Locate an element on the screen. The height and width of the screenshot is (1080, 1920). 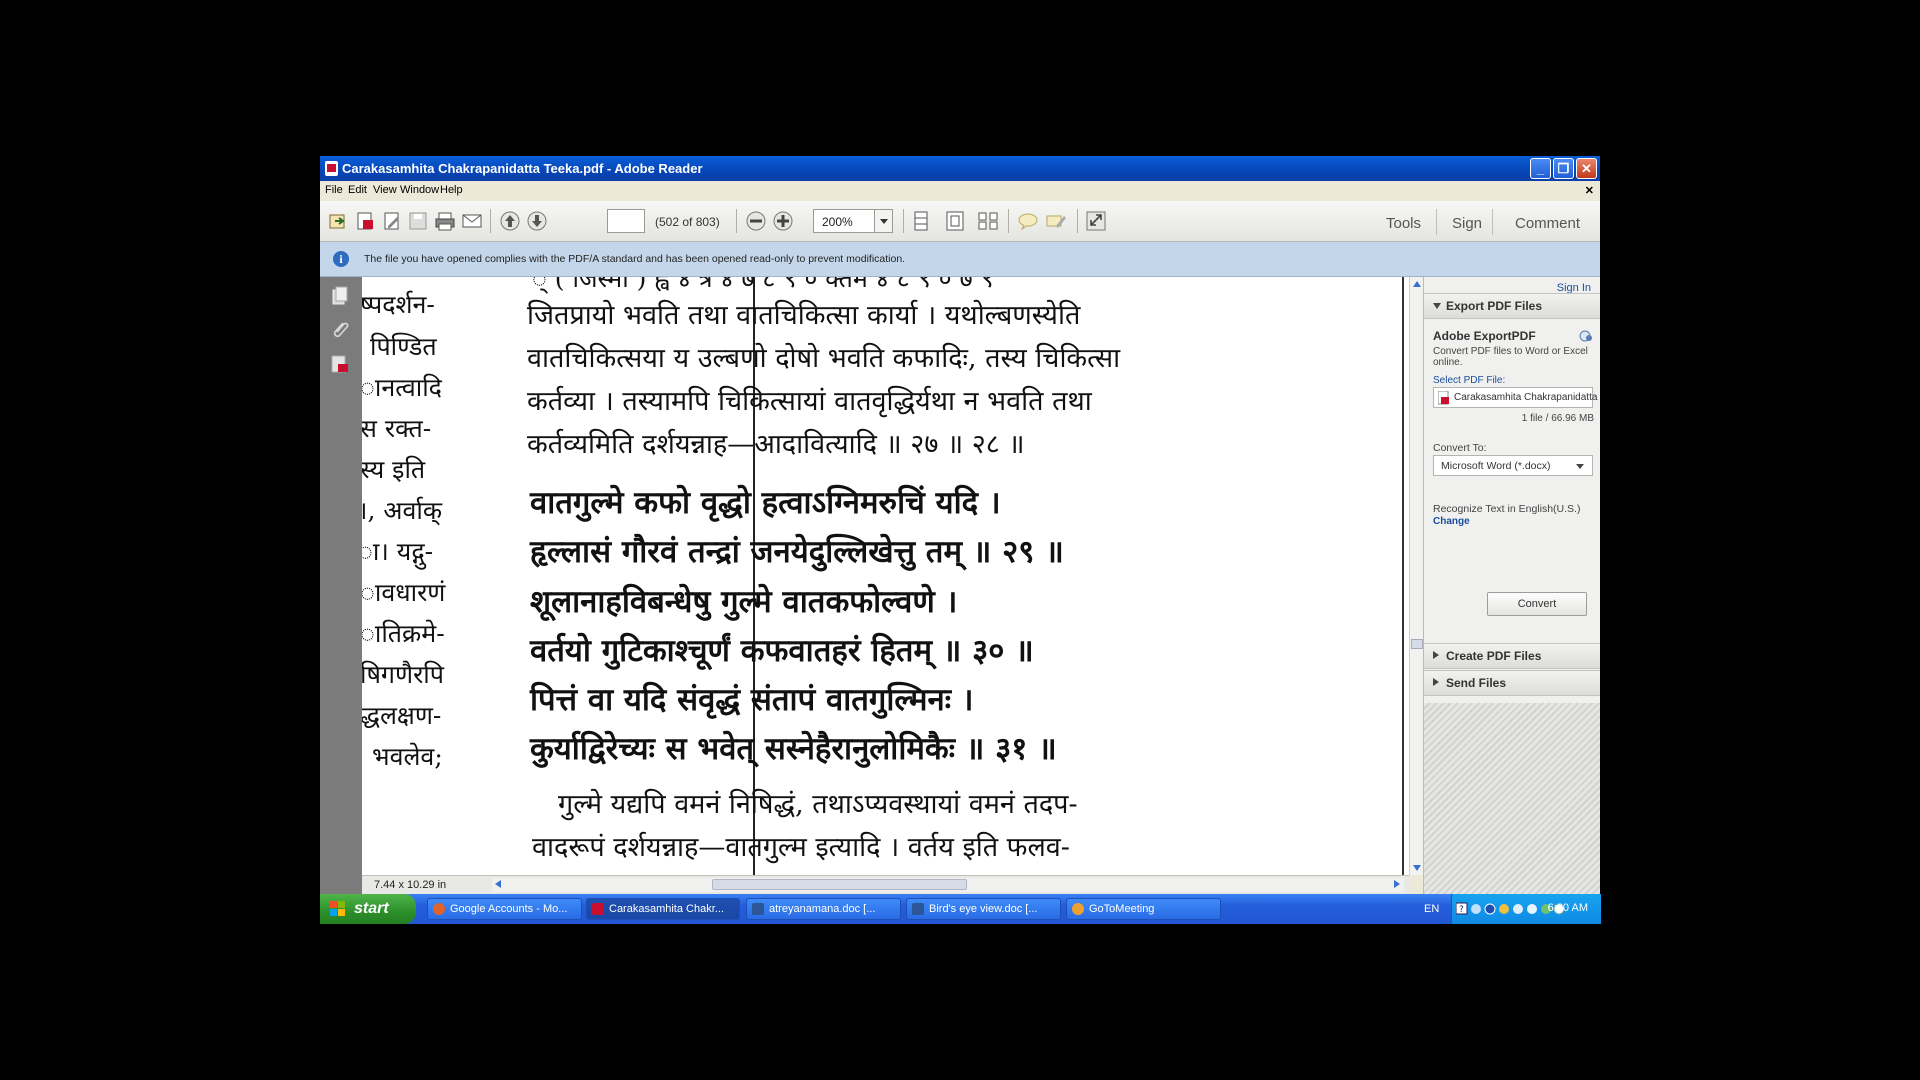
menu-edit: Edit is located at coordinates (357, 190).